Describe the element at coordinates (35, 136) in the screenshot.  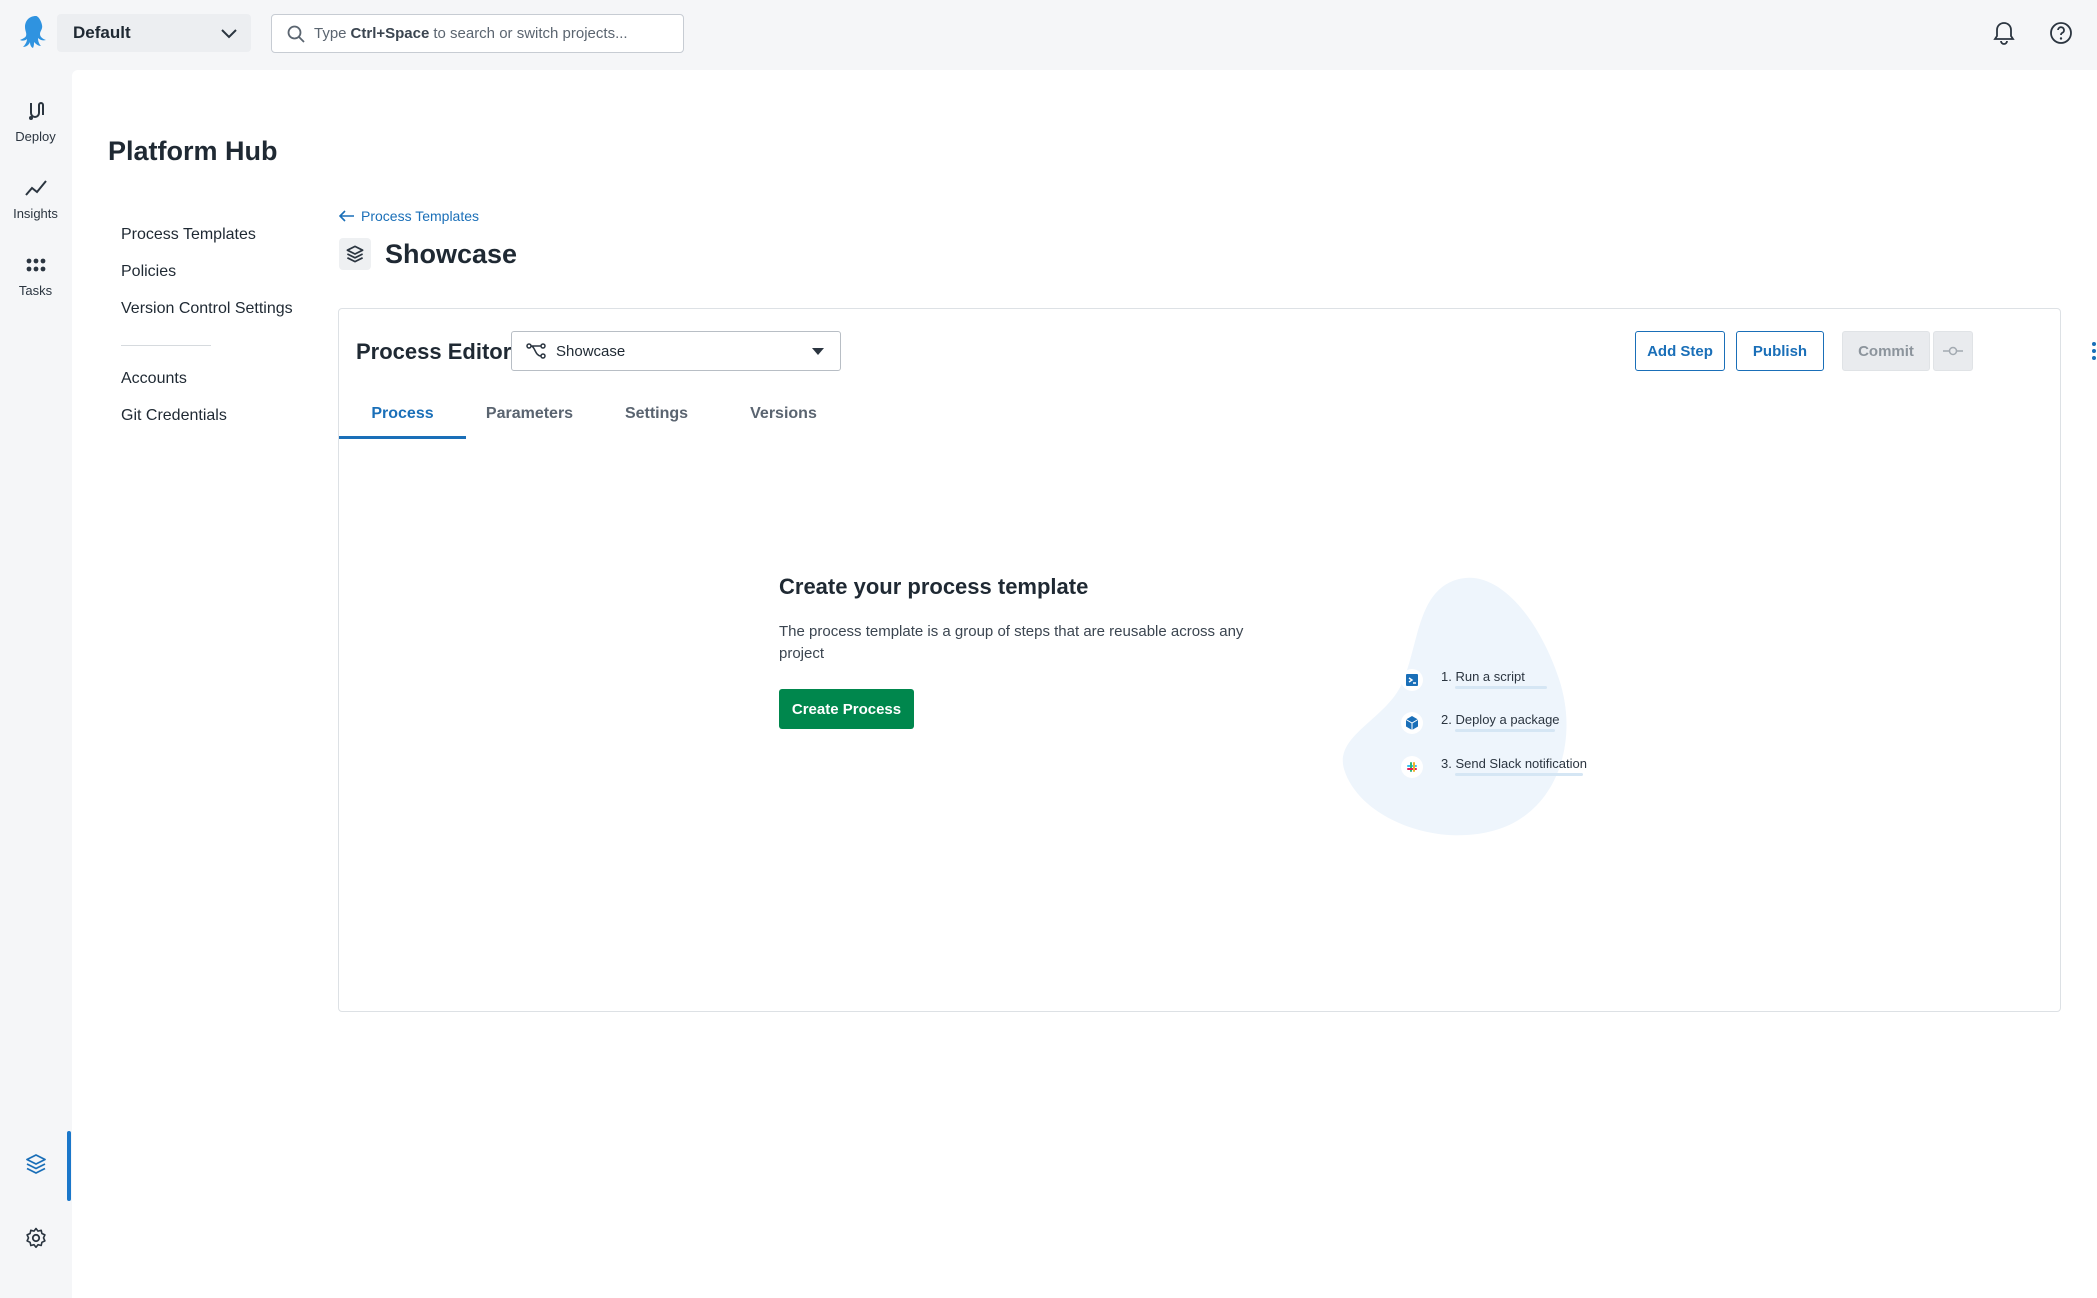
I see `rail-item-label: Deploy` at that location.